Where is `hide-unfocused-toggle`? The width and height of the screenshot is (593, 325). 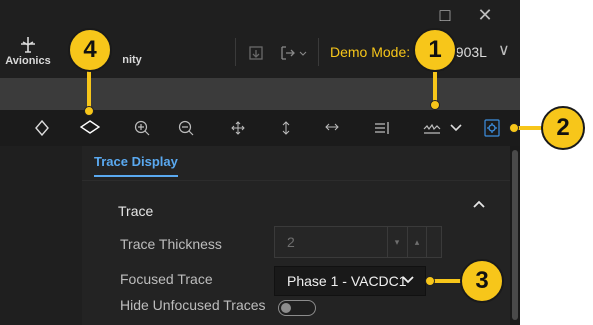
hide-unfocused-toggle is located at coordinates (297, 308).